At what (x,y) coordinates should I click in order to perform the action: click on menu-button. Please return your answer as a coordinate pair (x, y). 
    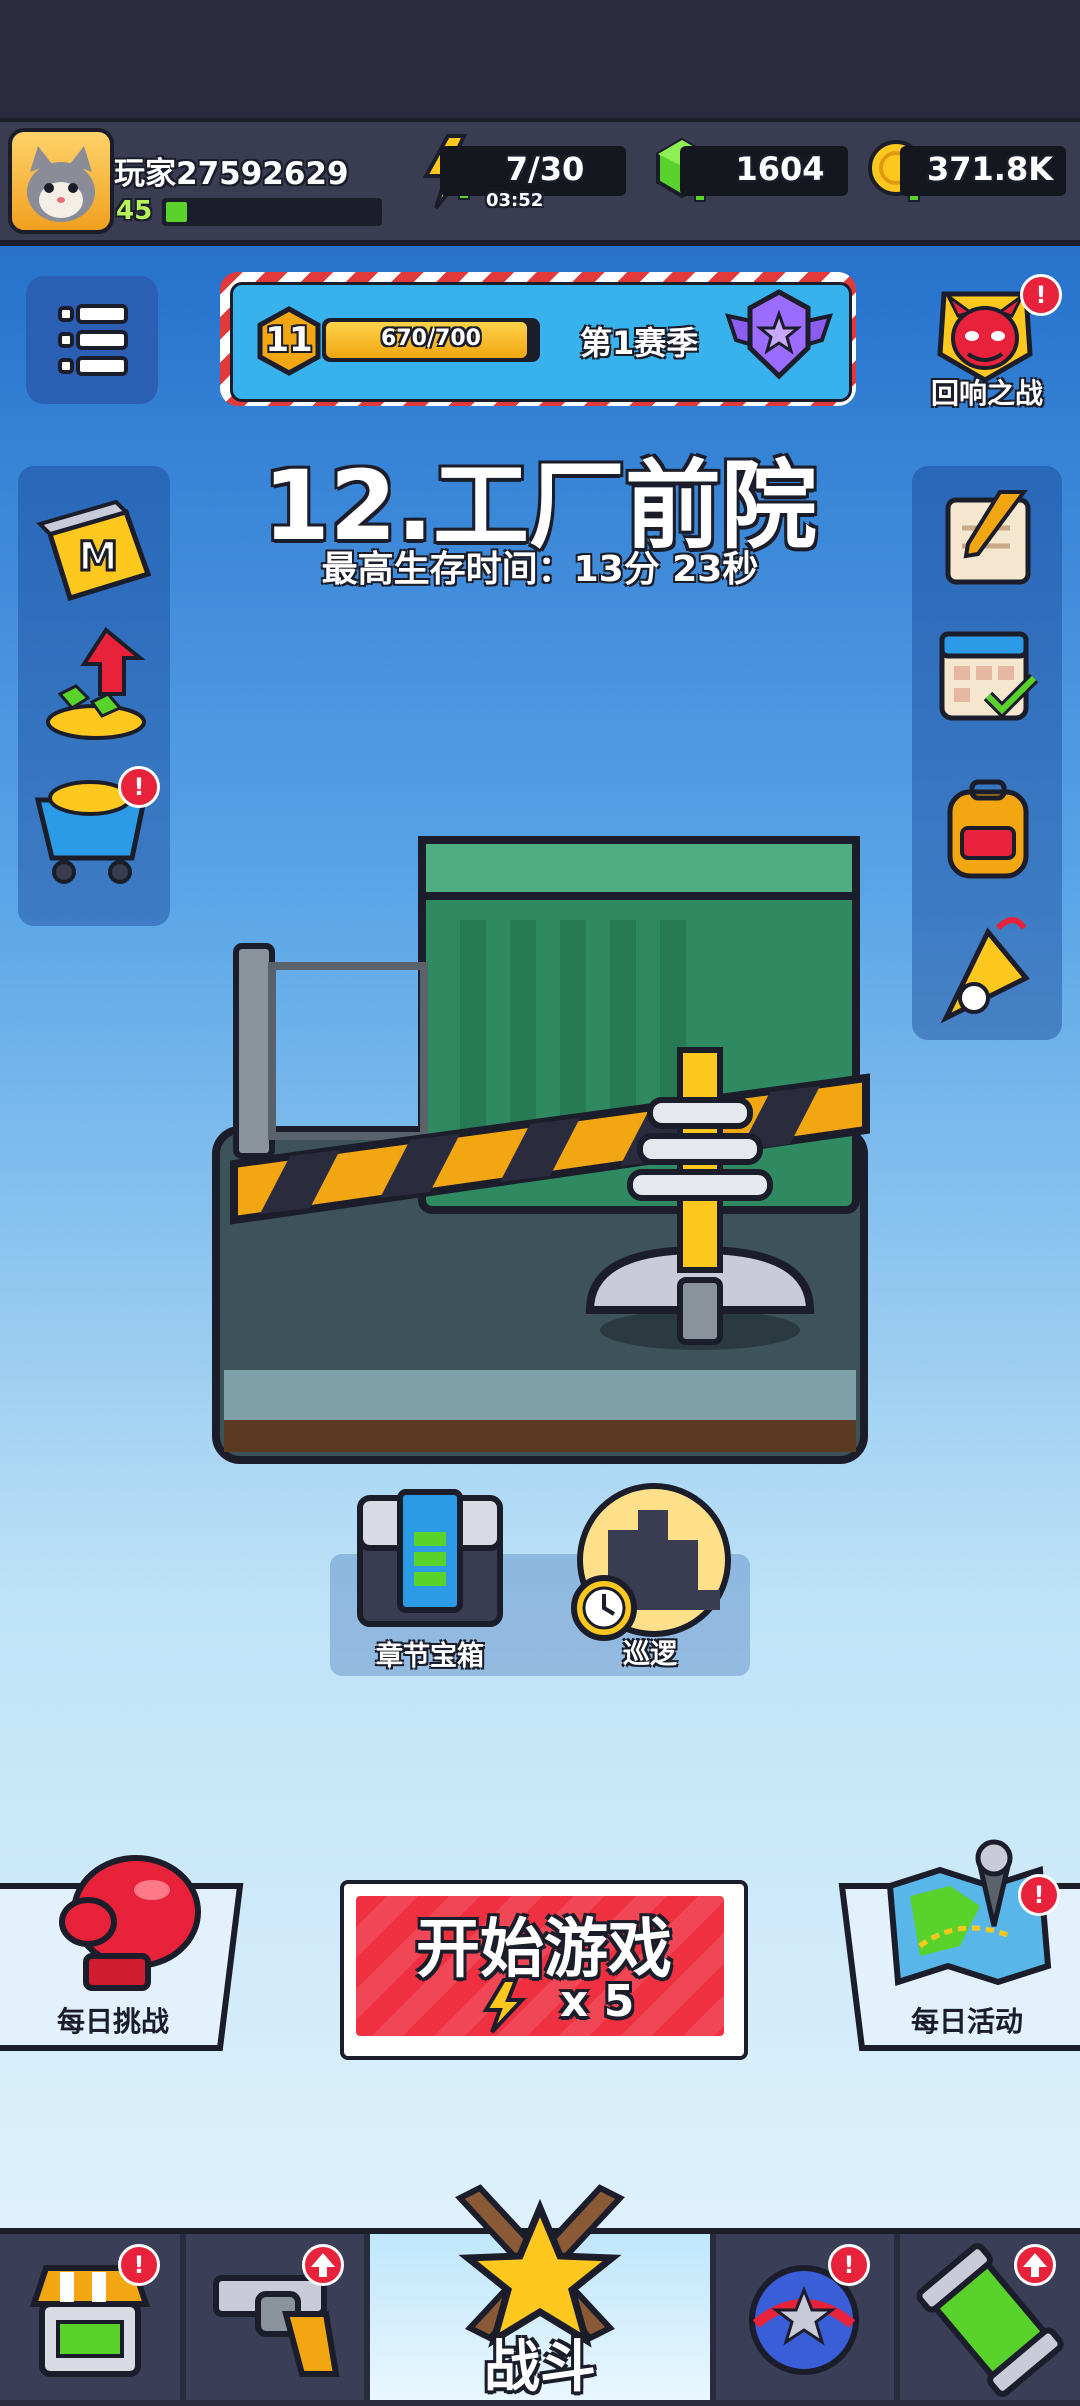
    Looking at the image, I should click on (92, 340).